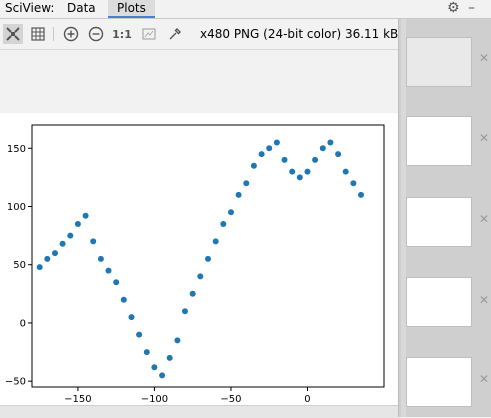  Describe the element at coordinates (15, 382) in the screenshot. I see `y-tick-label: −50` at that location.